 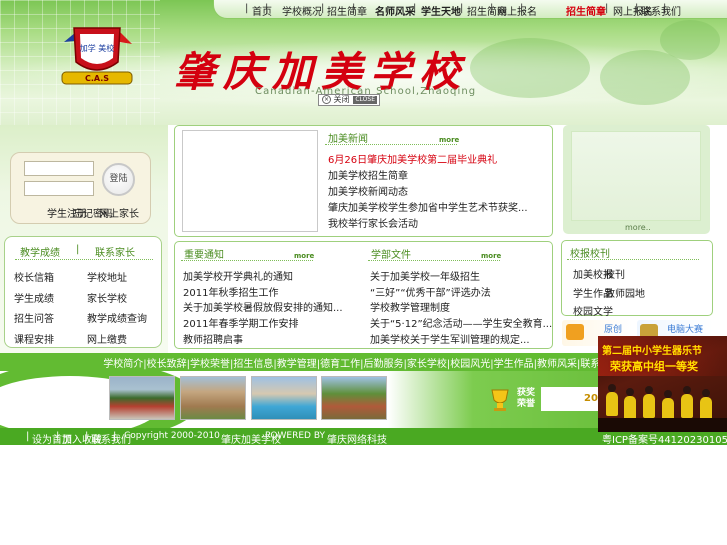 I want to click on award-year: 20, so click(x=591, y=398).